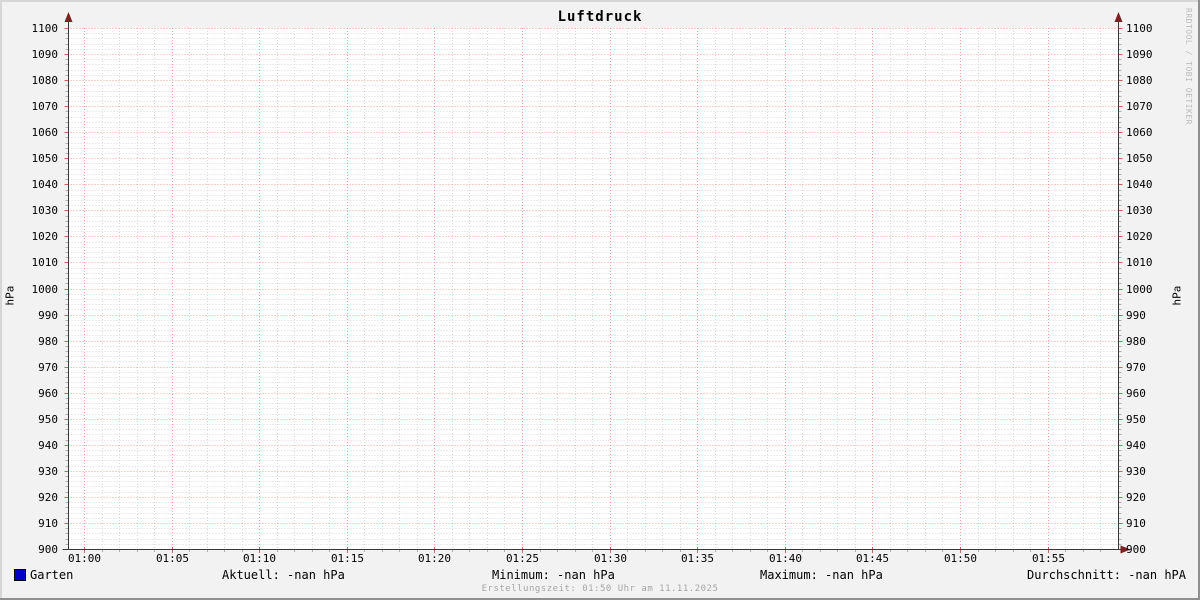 This screenshot has height=600, width=1200. Describe the element at coordinates (10, 295) in the screenshot. I see `y-axis-unit-left: hPa` at that location.